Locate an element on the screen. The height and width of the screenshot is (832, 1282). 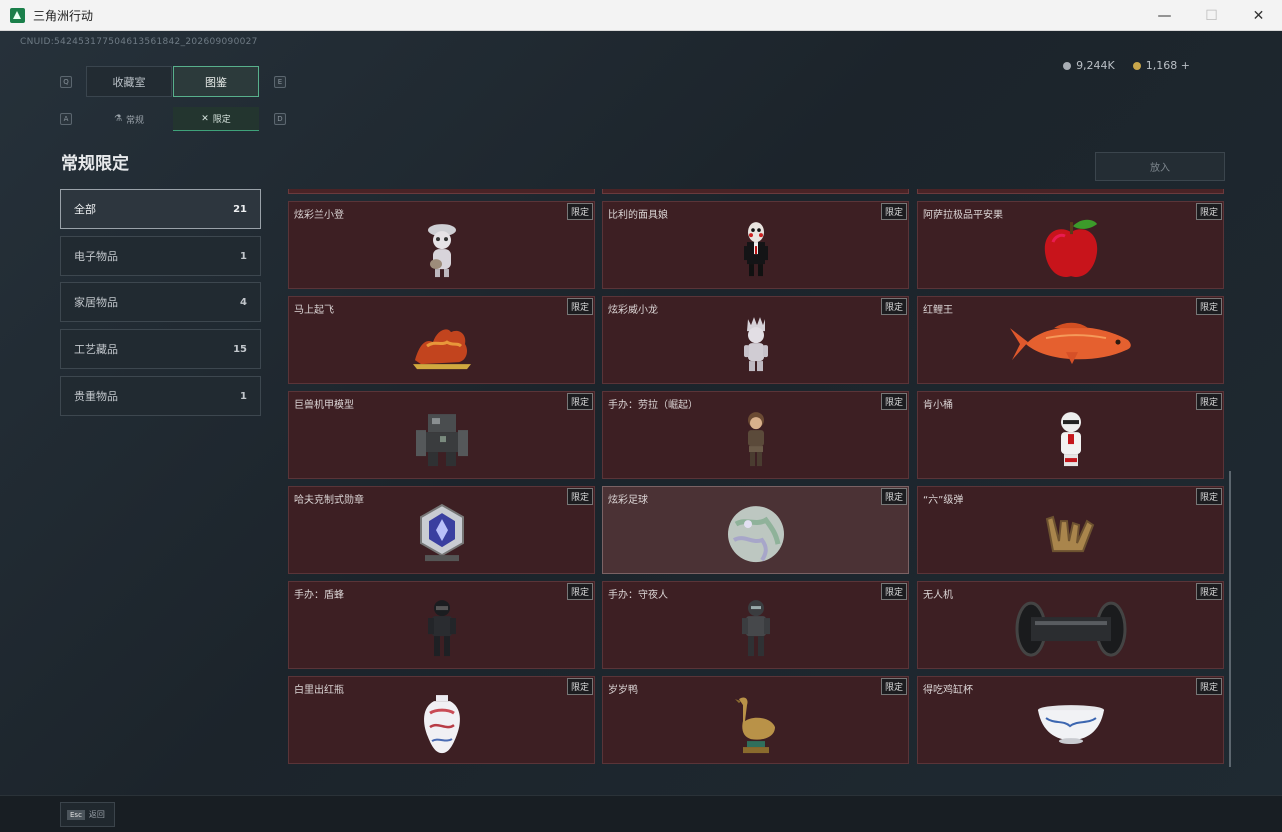
subtab-limited: ✕ 限定 is located at coordinates (216, 119).